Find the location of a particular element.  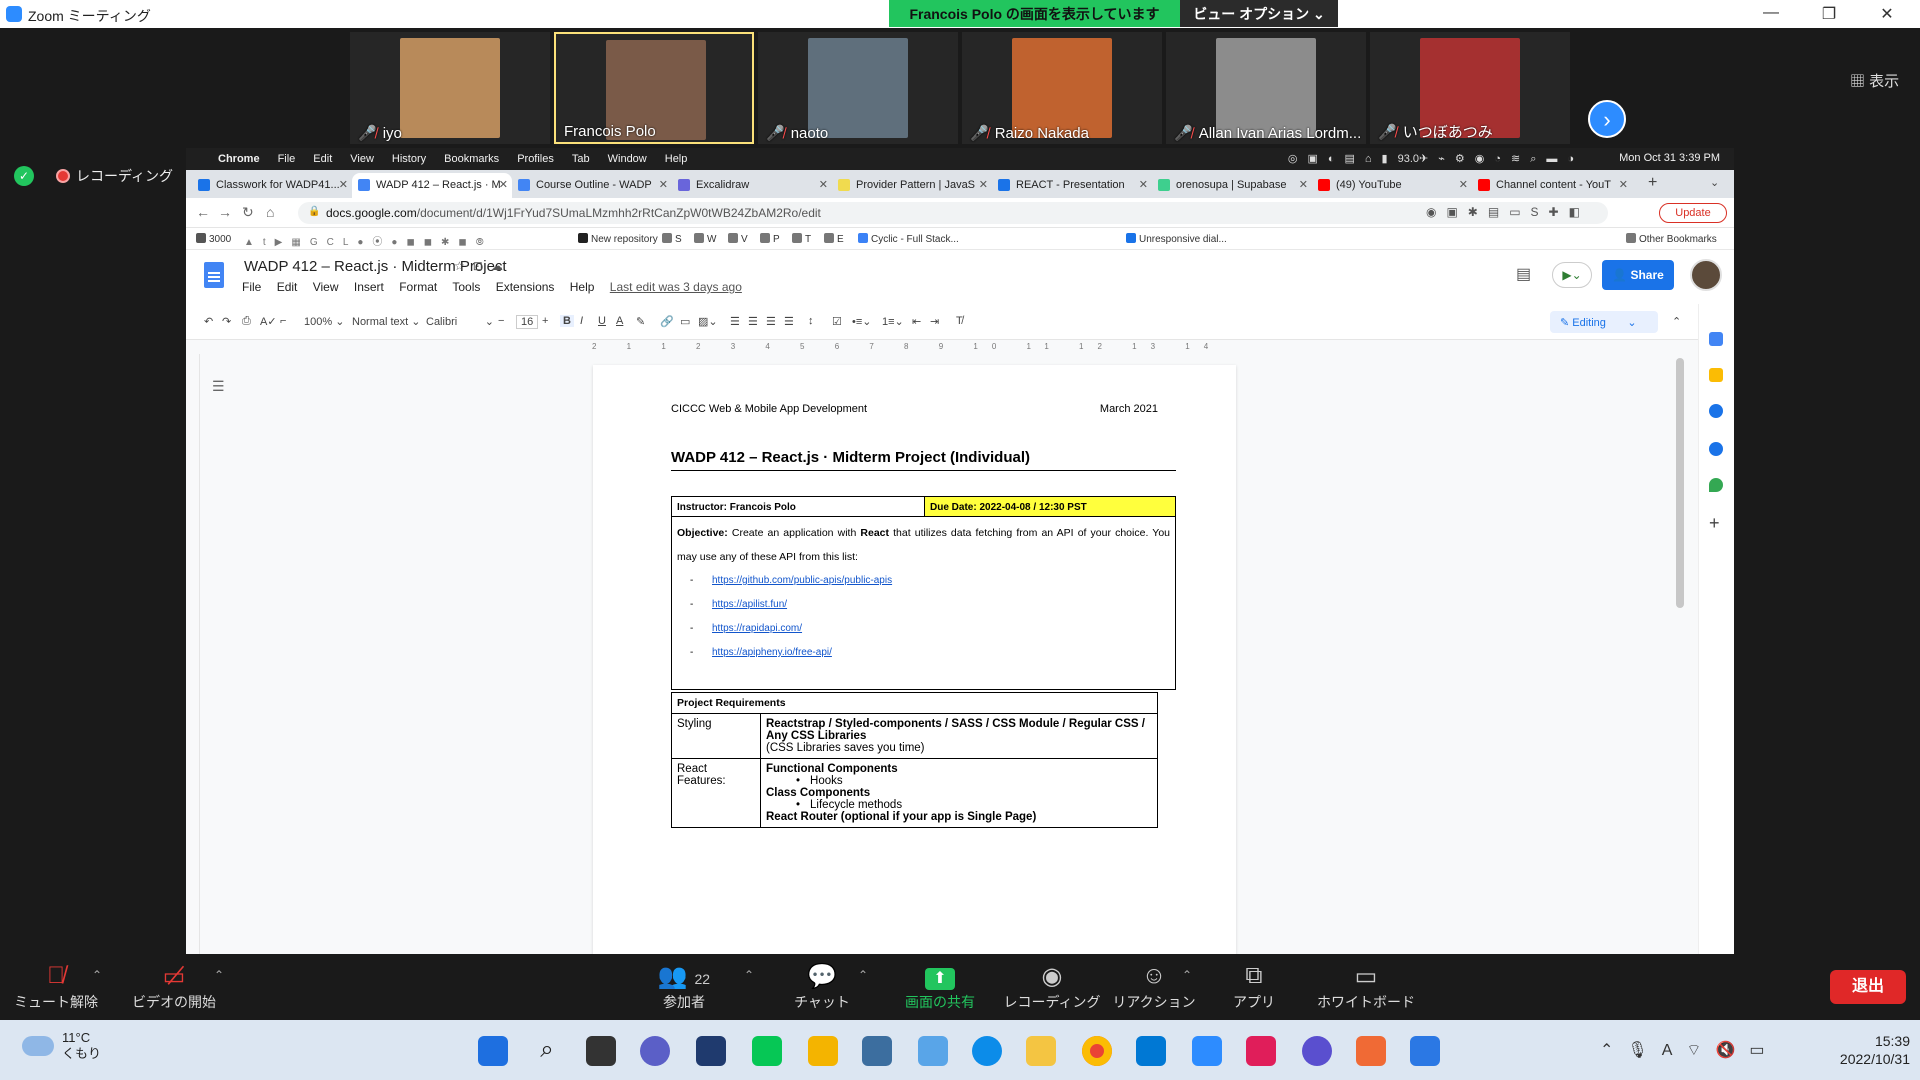

add-comment-icon: ▭ is located at coordinates (685, 321).